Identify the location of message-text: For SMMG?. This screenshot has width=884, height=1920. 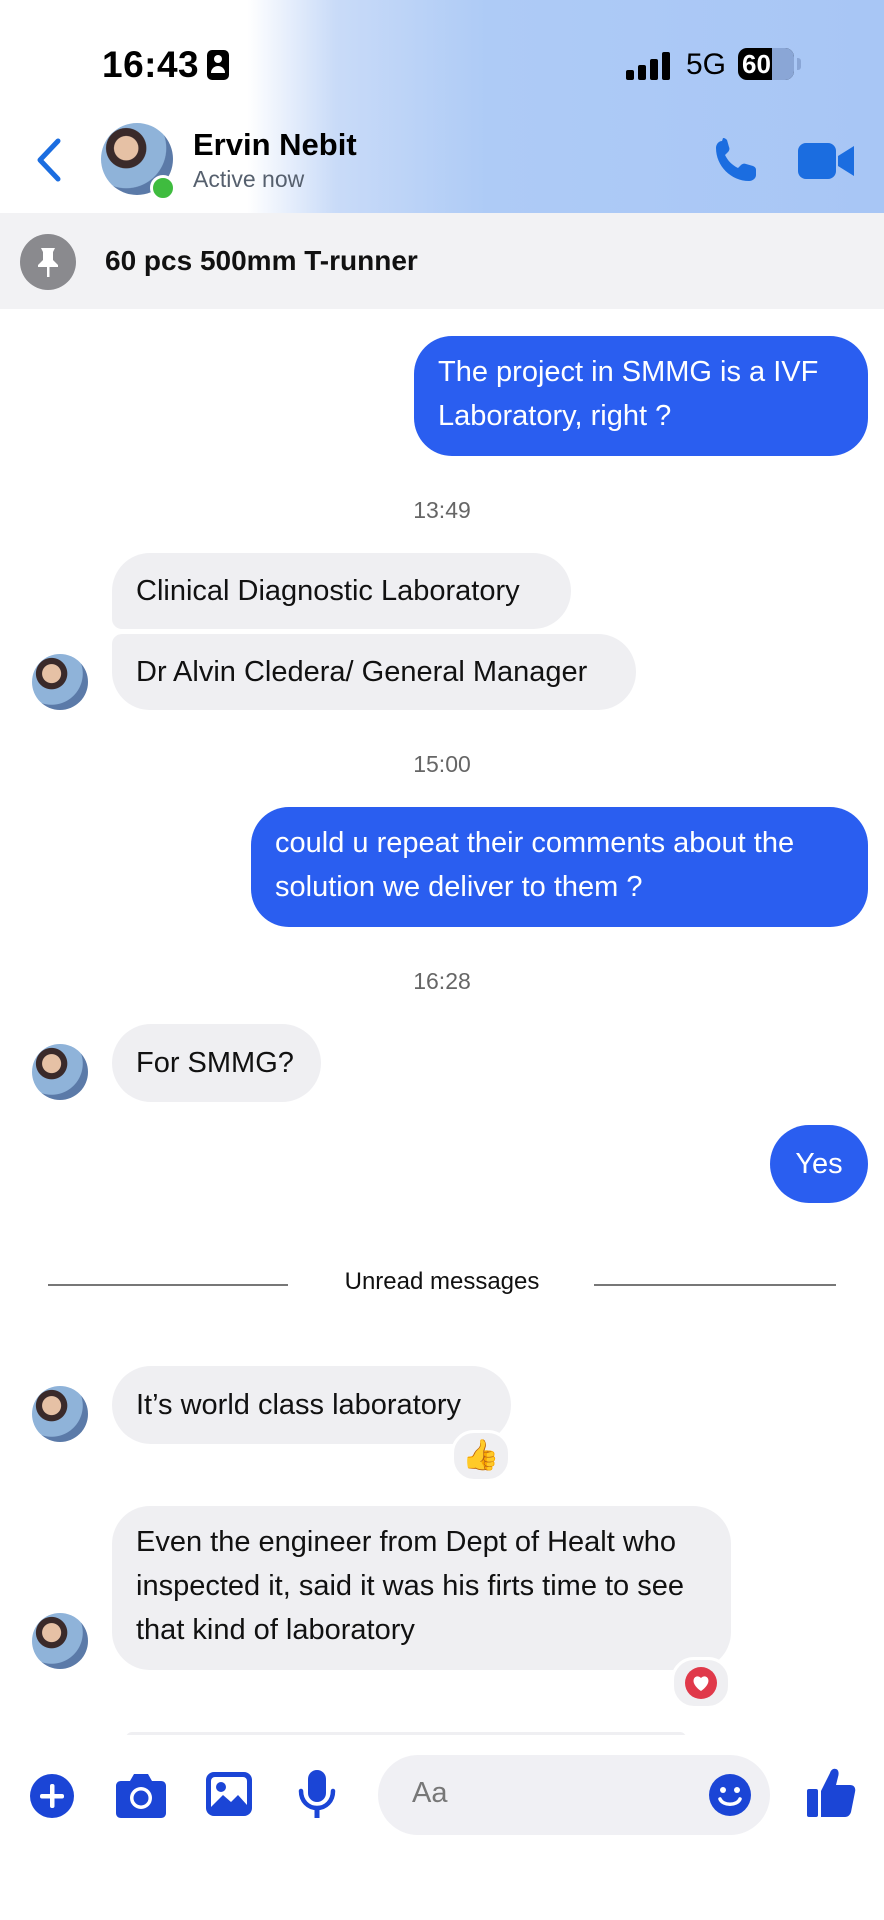
(215, 1063).